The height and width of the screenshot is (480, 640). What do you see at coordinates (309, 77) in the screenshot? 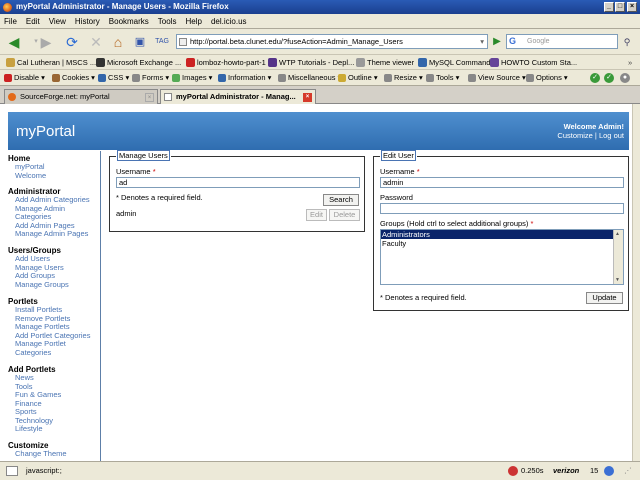
I see `dev-miscellaneous-menu: Miscellaneous ▾` at bounding box center [309, 77].